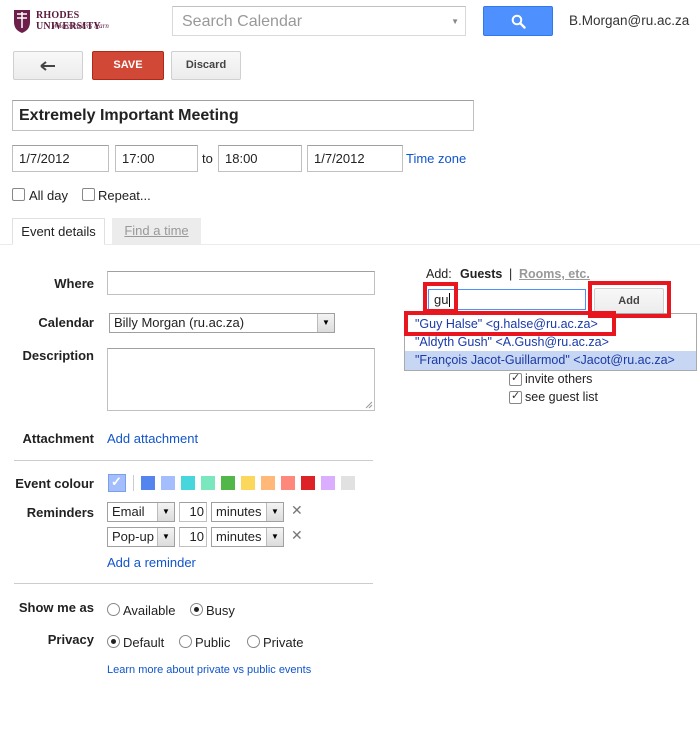  What do you see at coordinates (253, 641) in the screenshot?
I see `privacy-private-radio` at bounding box center [253, 641].